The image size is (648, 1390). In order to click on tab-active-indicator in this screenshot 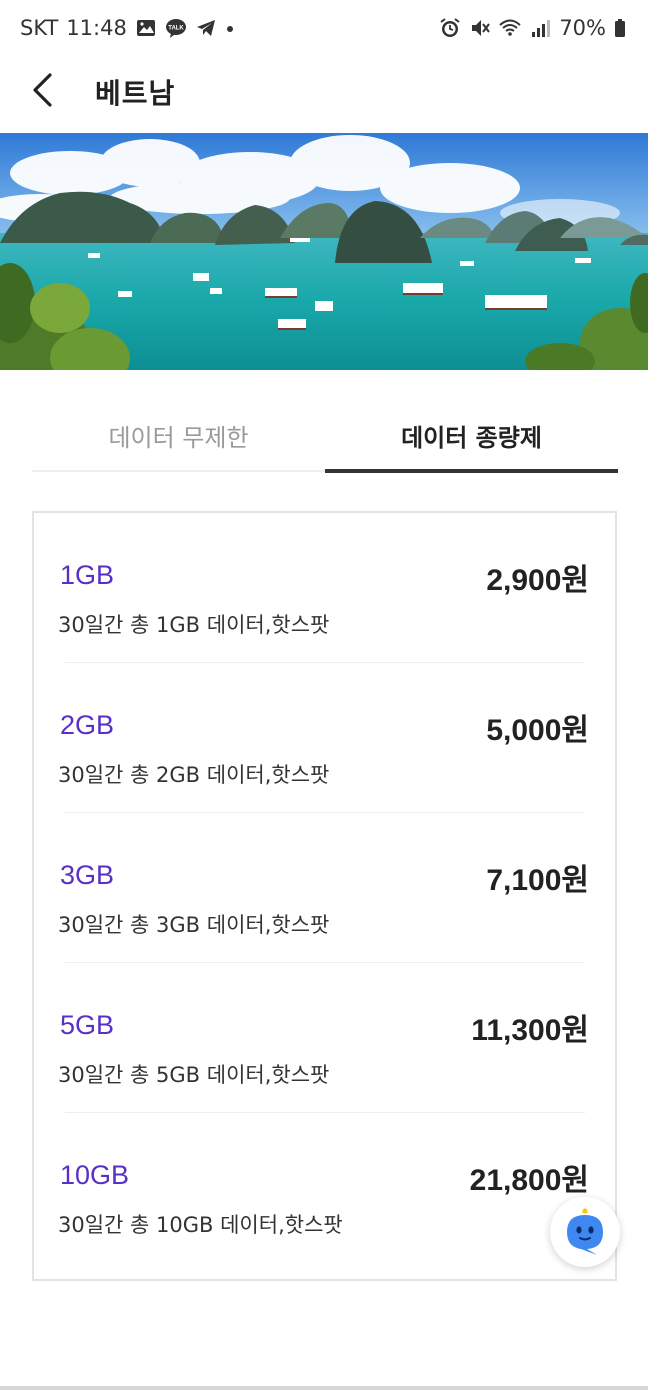, I will do `click(471, 471)`.